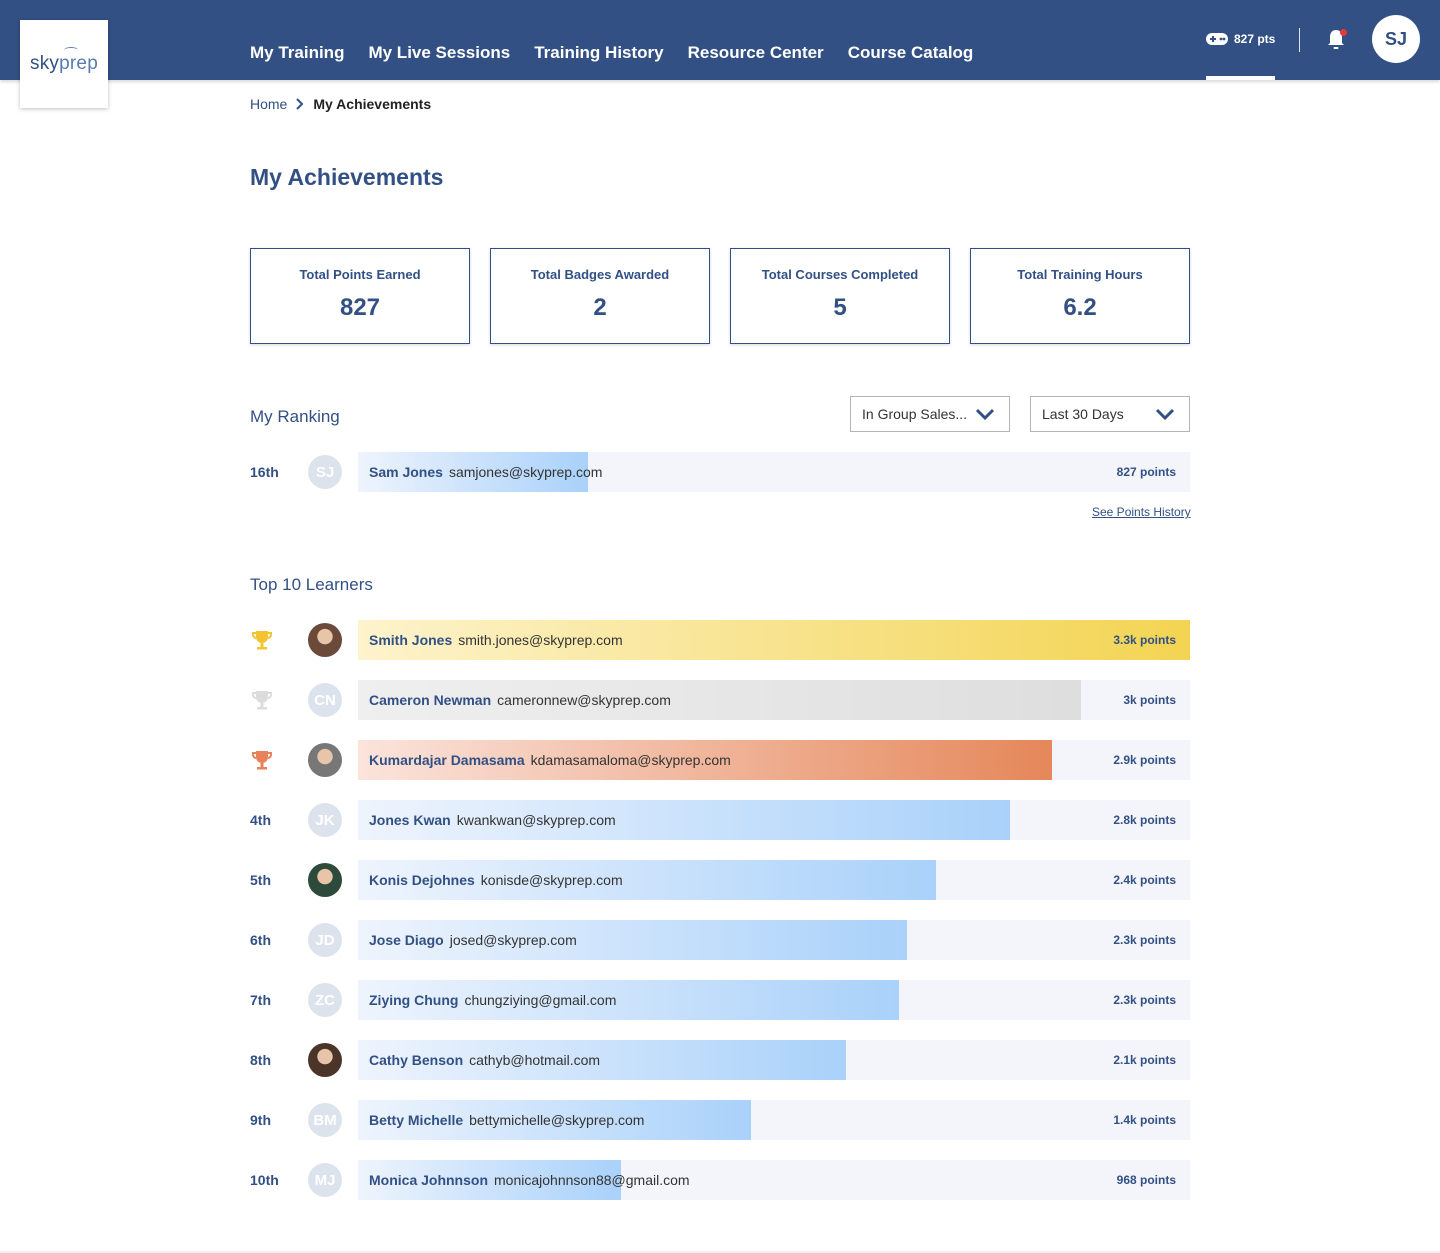 This screenshot has height=1253, width=1440. I want to click on trophy-silver-icon, so click(262, 700).